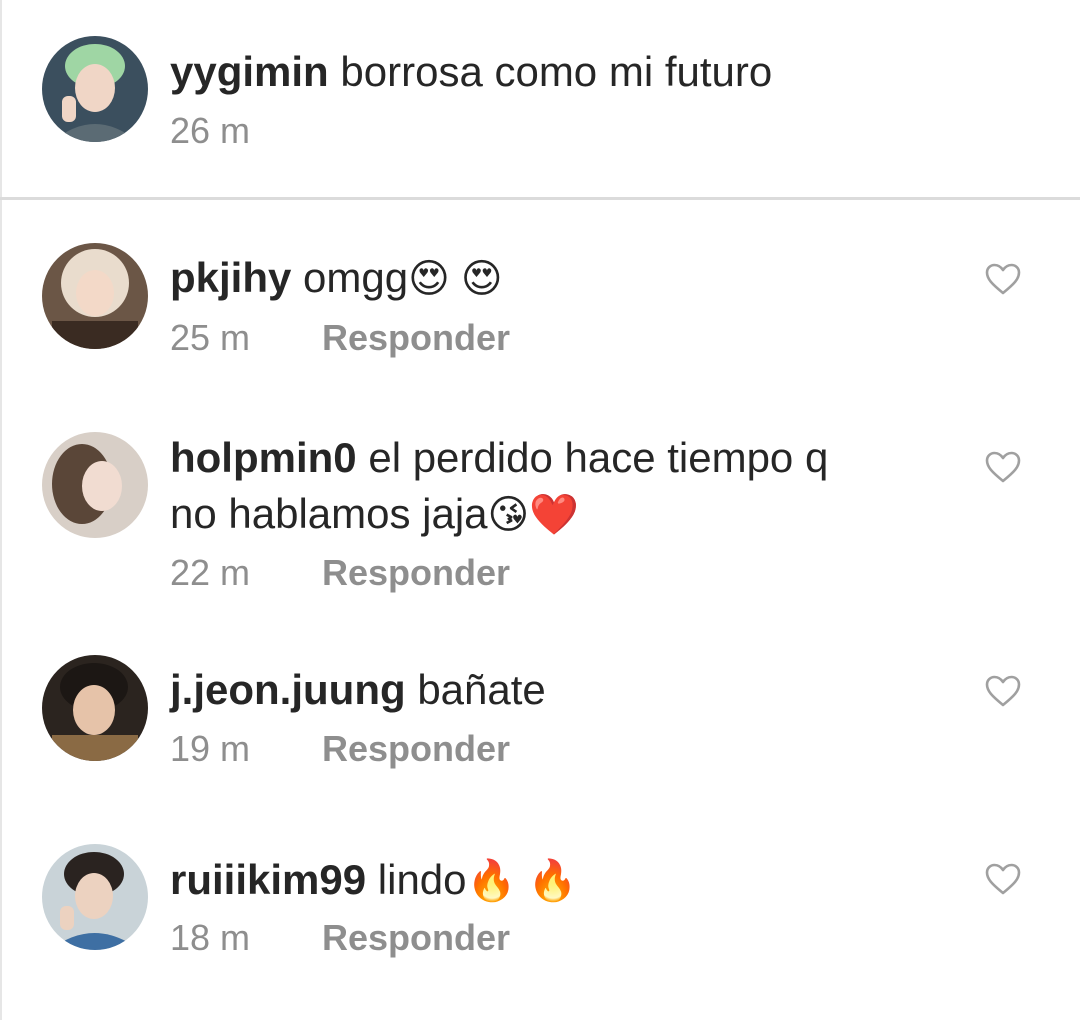 The image size is (1080, 1020). Describe the element at coordinates (560, 278) in the screenshot. I see `comment-line: pkjihy omgg😍 😍` at that location.